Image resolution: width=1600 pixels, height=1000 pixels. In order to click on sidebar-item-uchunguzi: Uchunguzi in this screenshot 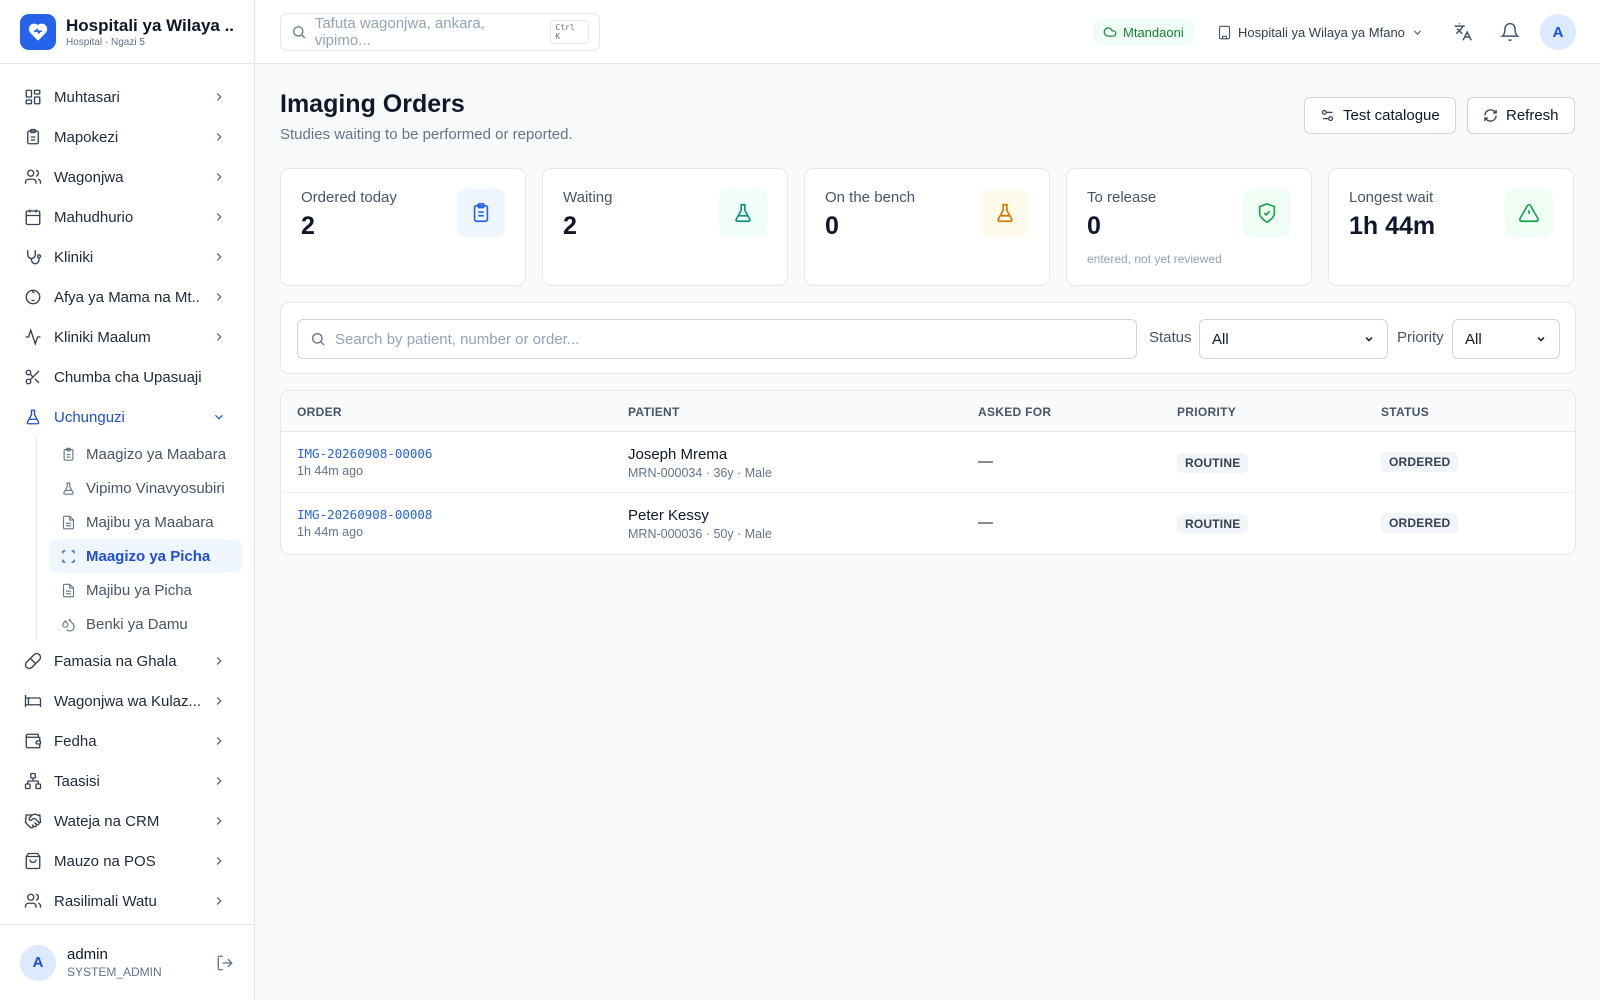, I will do `click(127, 417)`.